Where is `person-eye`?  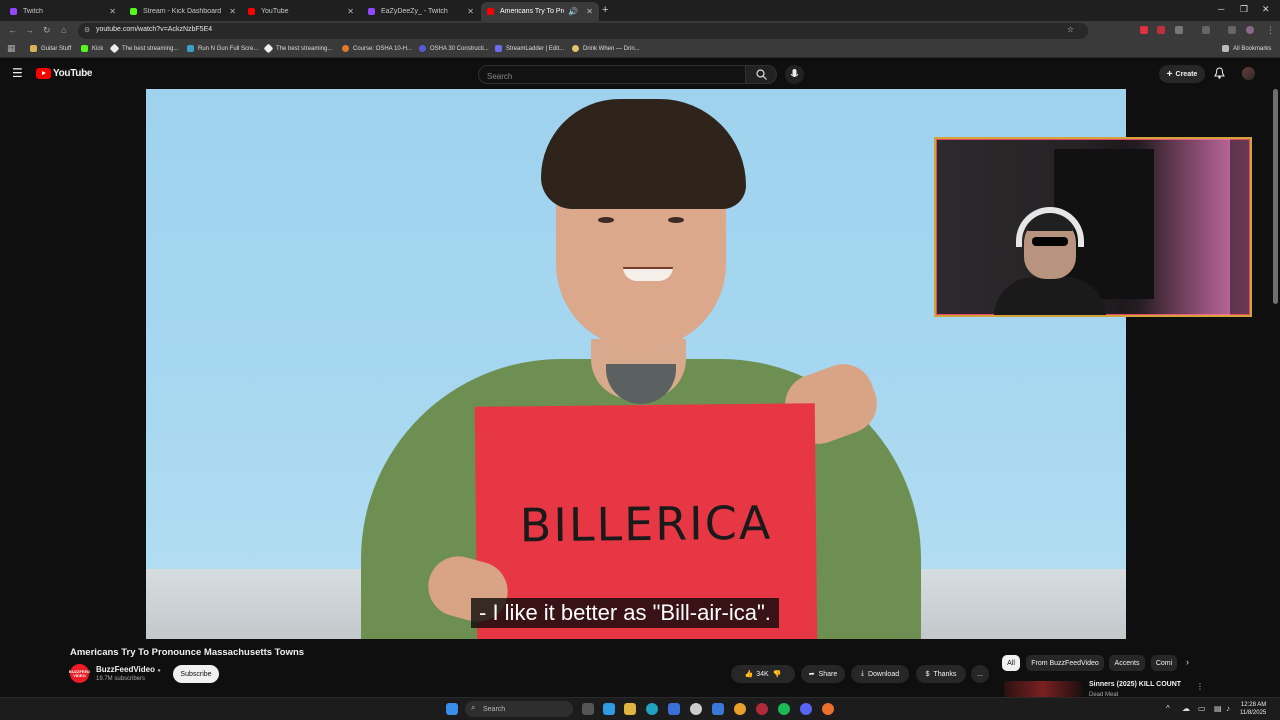
person-eye is located at coordinates (606, 220).